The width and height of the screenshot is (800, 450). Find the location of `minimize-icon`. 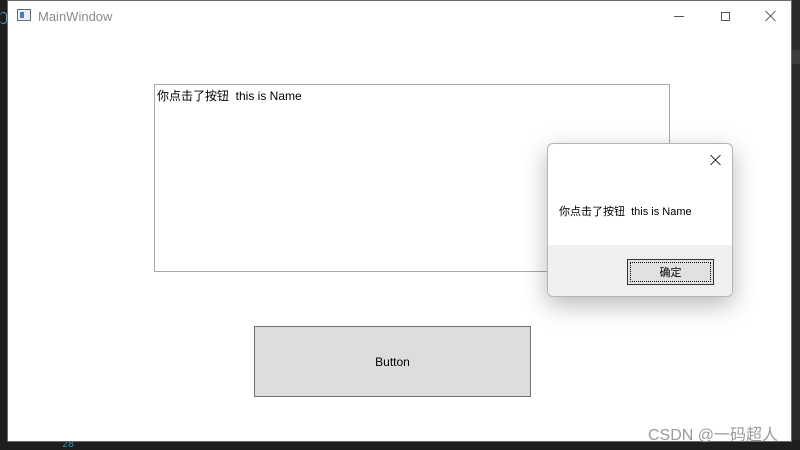

minimize-icon is located at coordinates (679, 16).